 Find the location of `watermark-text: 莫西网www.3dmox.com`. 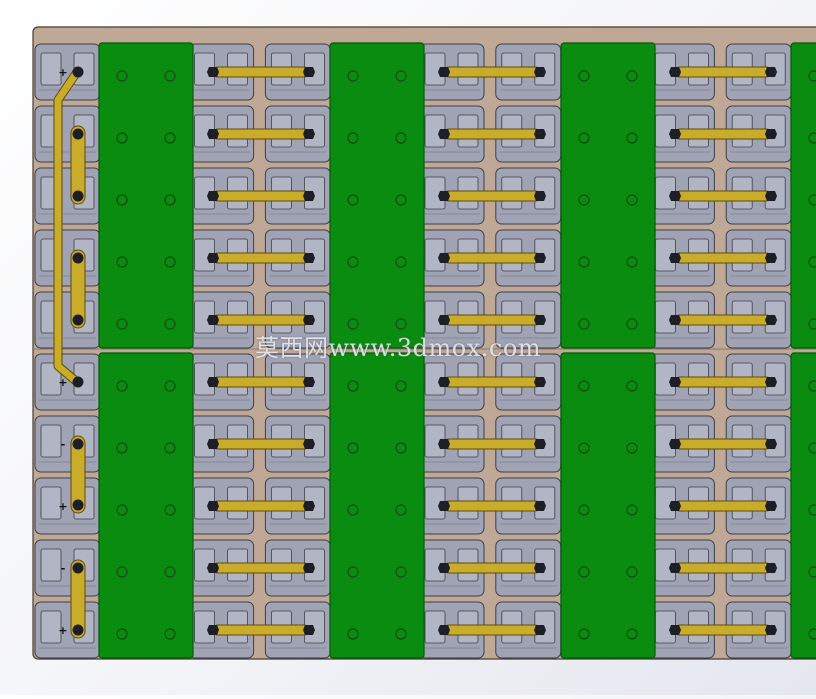

watermark-text: 莫西网www.3dmox.com is located at coordinates (398, 348).